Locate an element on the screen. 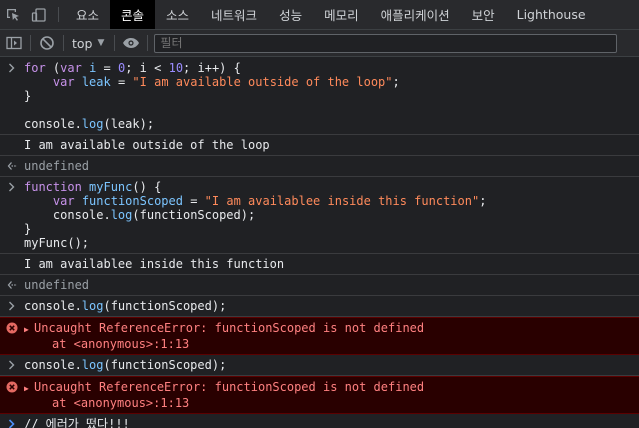 The image size is (639, 428). tab-network: 네트워크 is located at coordinates (234, 14).